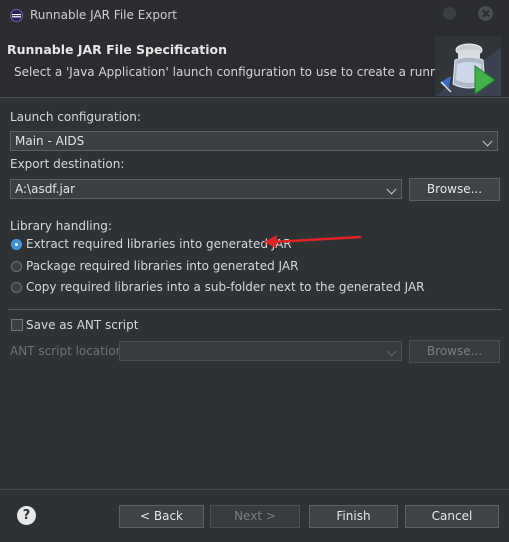 Image resolution: width=509 pixels, height=542 pixels. I want to click on library-handling-label: Library handling:, so click(61, 226).